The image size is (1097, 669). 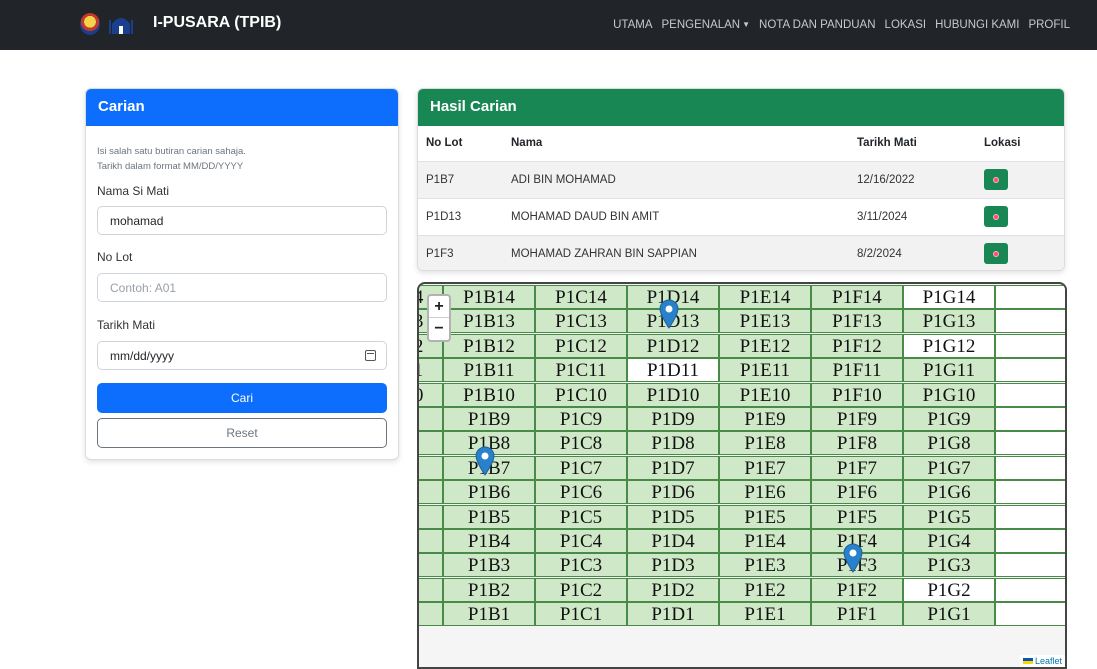 What do you see at coordinates (242, 287) in the screenshot?
I see `lot-input: Contoh: A01` at bounding box center [242, 287].